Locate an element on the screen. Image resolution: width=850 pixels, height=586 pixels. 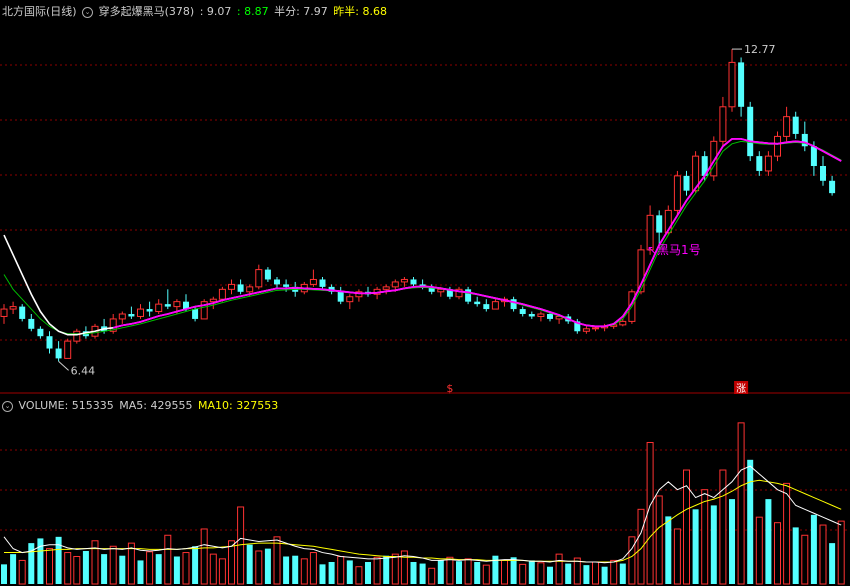
indicator-value-2: : 8.87 is located at coordinates (252, 11).